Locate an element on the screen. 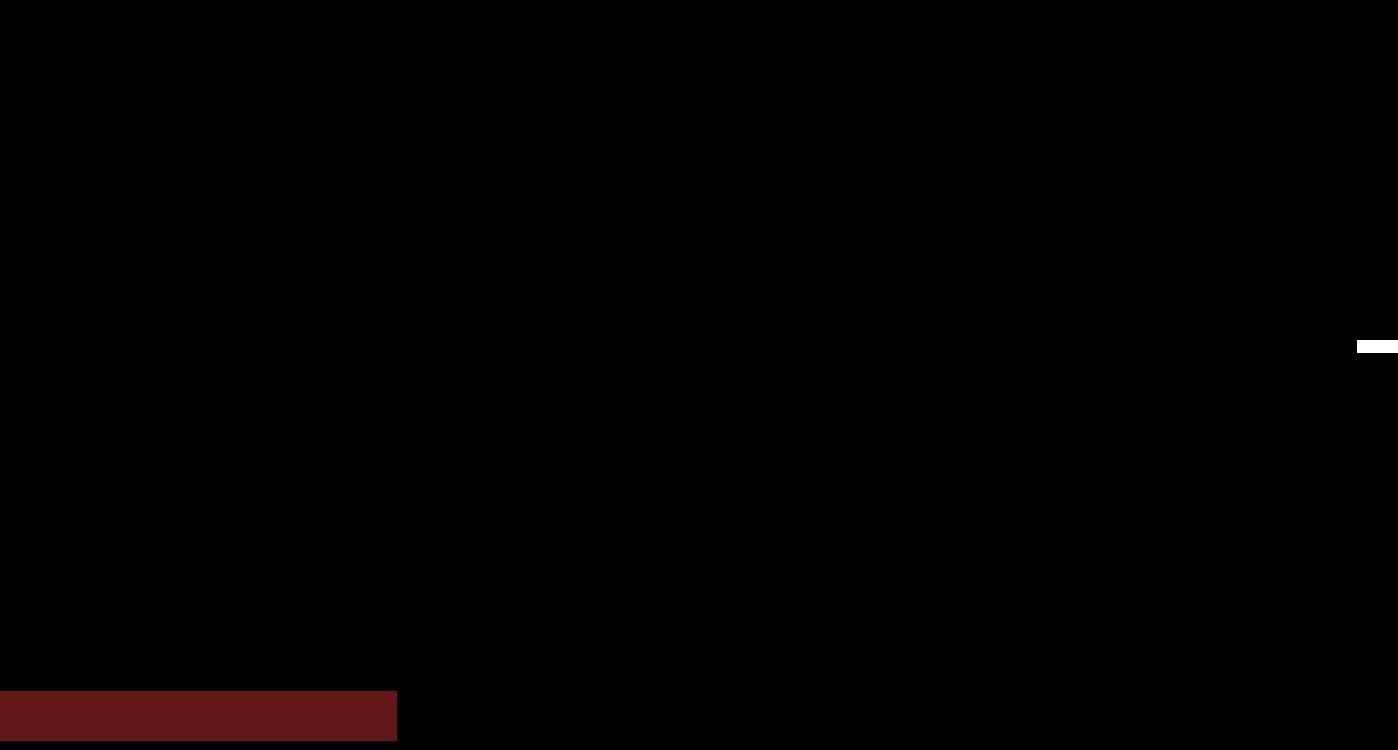 The image size is (1398, 750). instaforex-watermark is located at coordinates (198, 716).